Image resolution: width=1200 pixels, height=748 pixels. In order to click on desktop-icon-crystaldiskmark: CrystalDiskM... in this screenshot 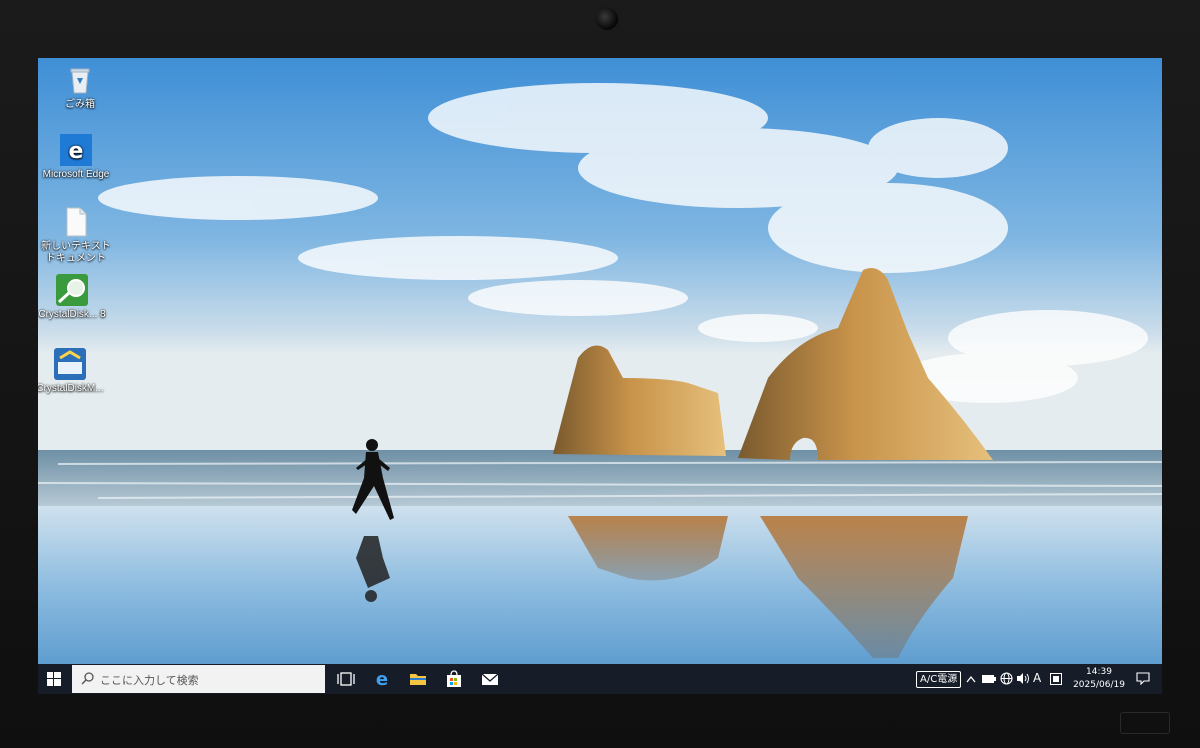, I will do `click(73, 371)`.